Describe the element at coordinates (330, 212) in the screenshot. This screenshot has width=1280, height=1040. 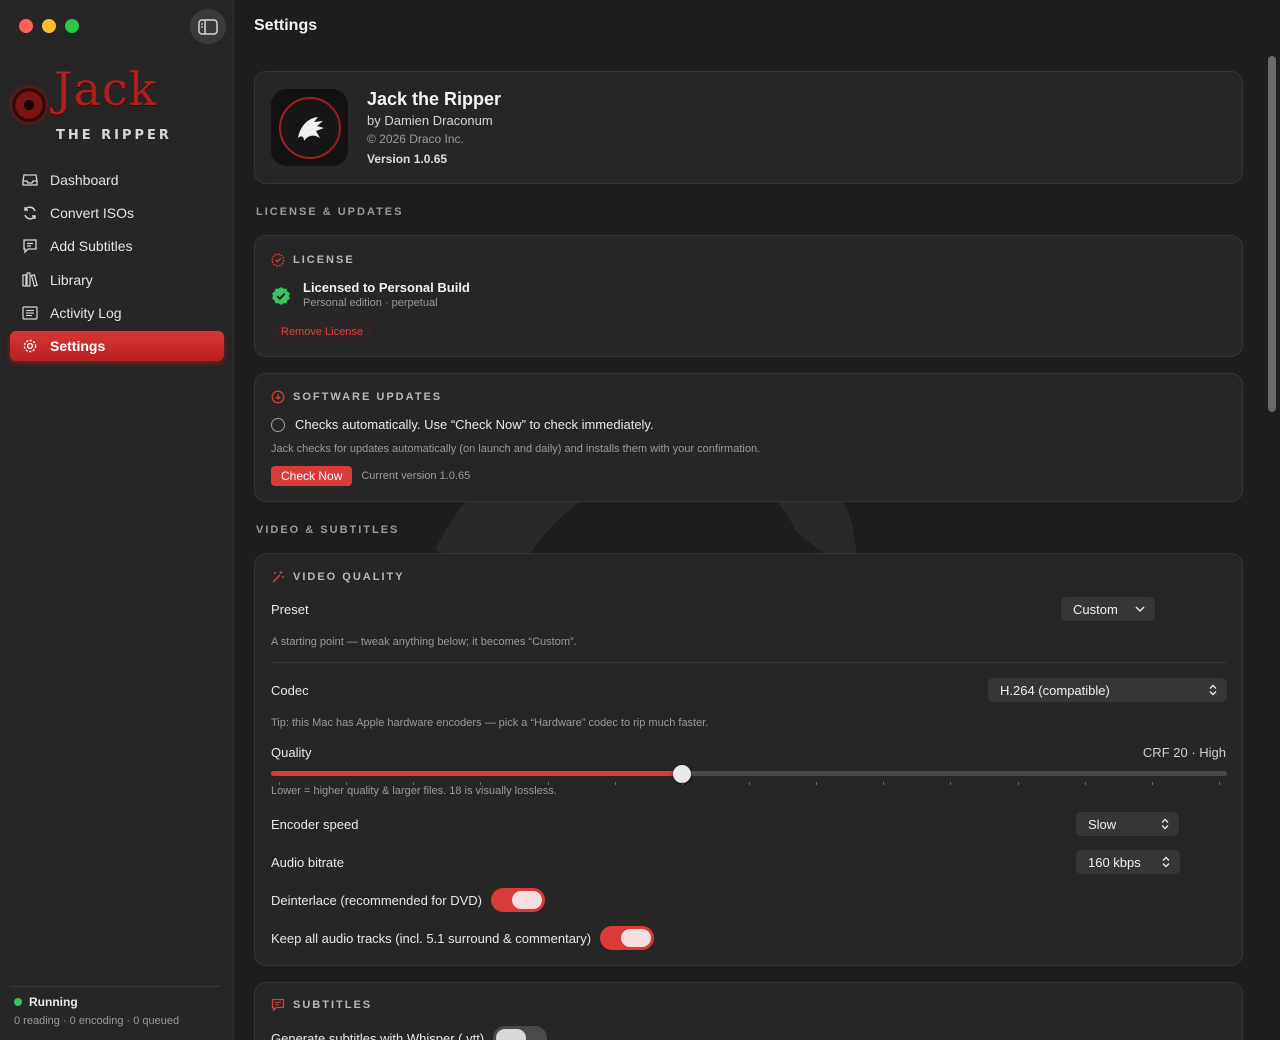
I see `section-label-license-updates: LICENSE & UPDATES` at that location.